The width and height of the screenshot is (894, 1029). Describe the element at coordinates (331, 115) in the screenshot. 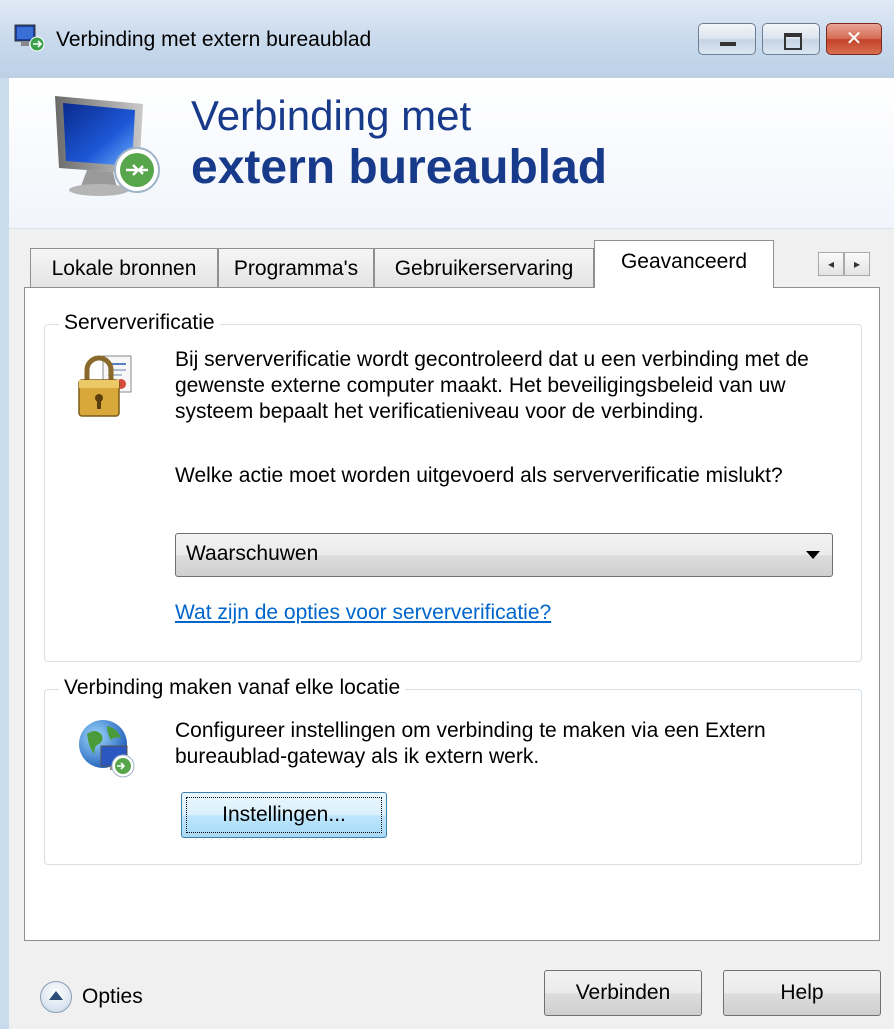

I see `banner-title-line-1: Verbinding met` at that location.